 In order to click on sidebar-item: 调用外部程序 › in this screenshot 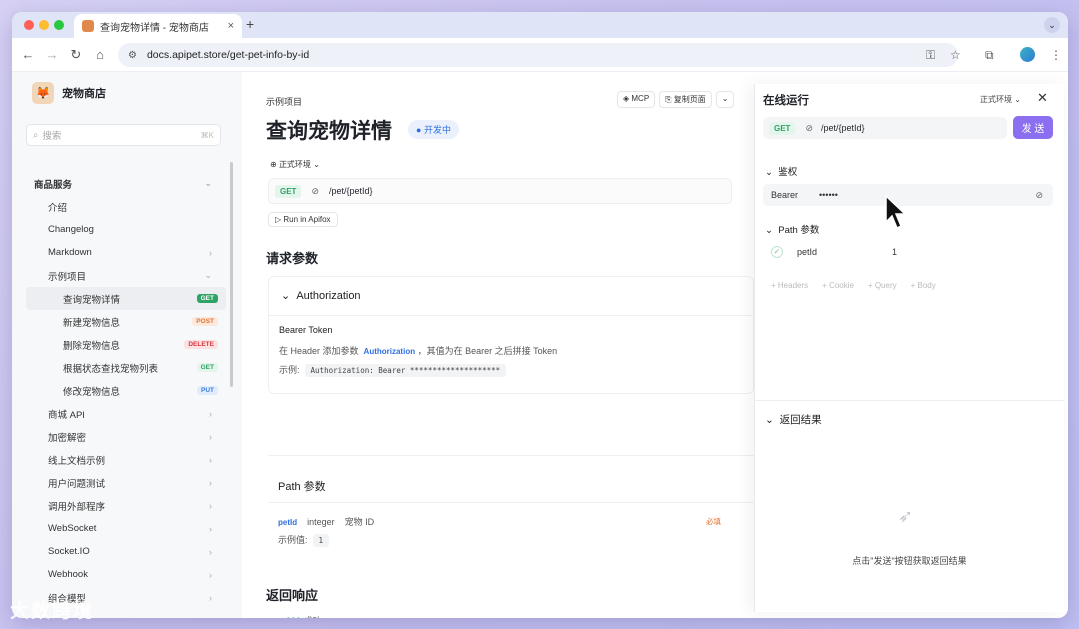, I will do `click(126, 505)`.